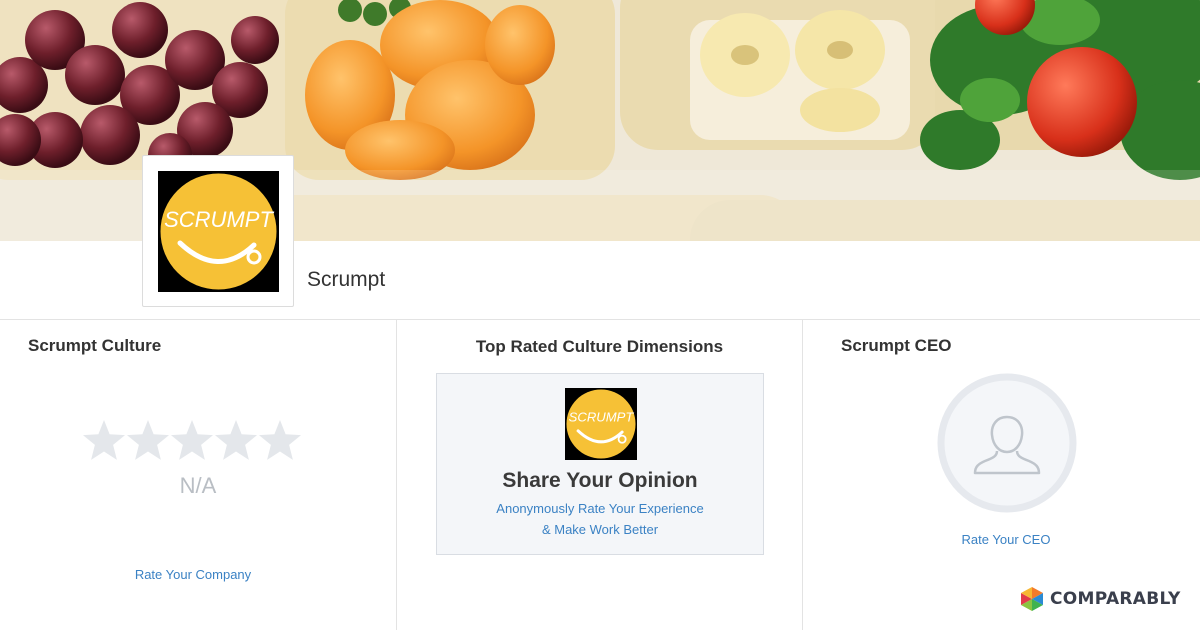 Image resolution: width=1200 pixels, height=630 pixels. Describe the element at coordinates (1115, 599) in the screenshot. I see `comparably-wordmark: COMPARABLY` at that location.